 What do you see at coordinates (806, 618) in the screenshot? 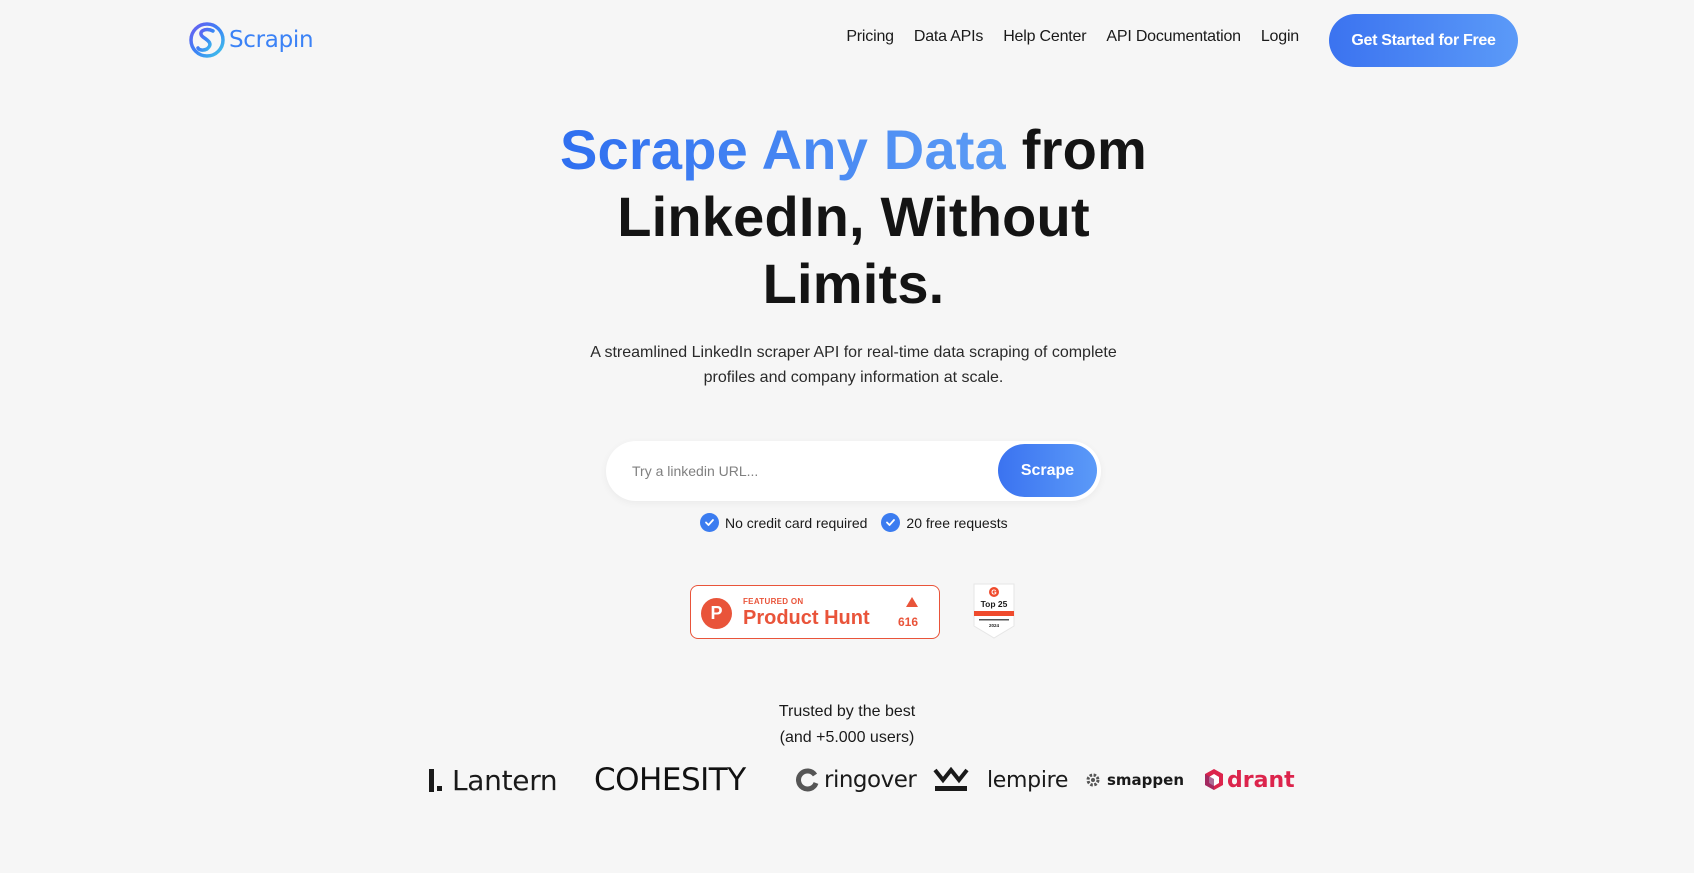
I see `product-hunt-label: Product Hunt` at bounding box center [806, 618].